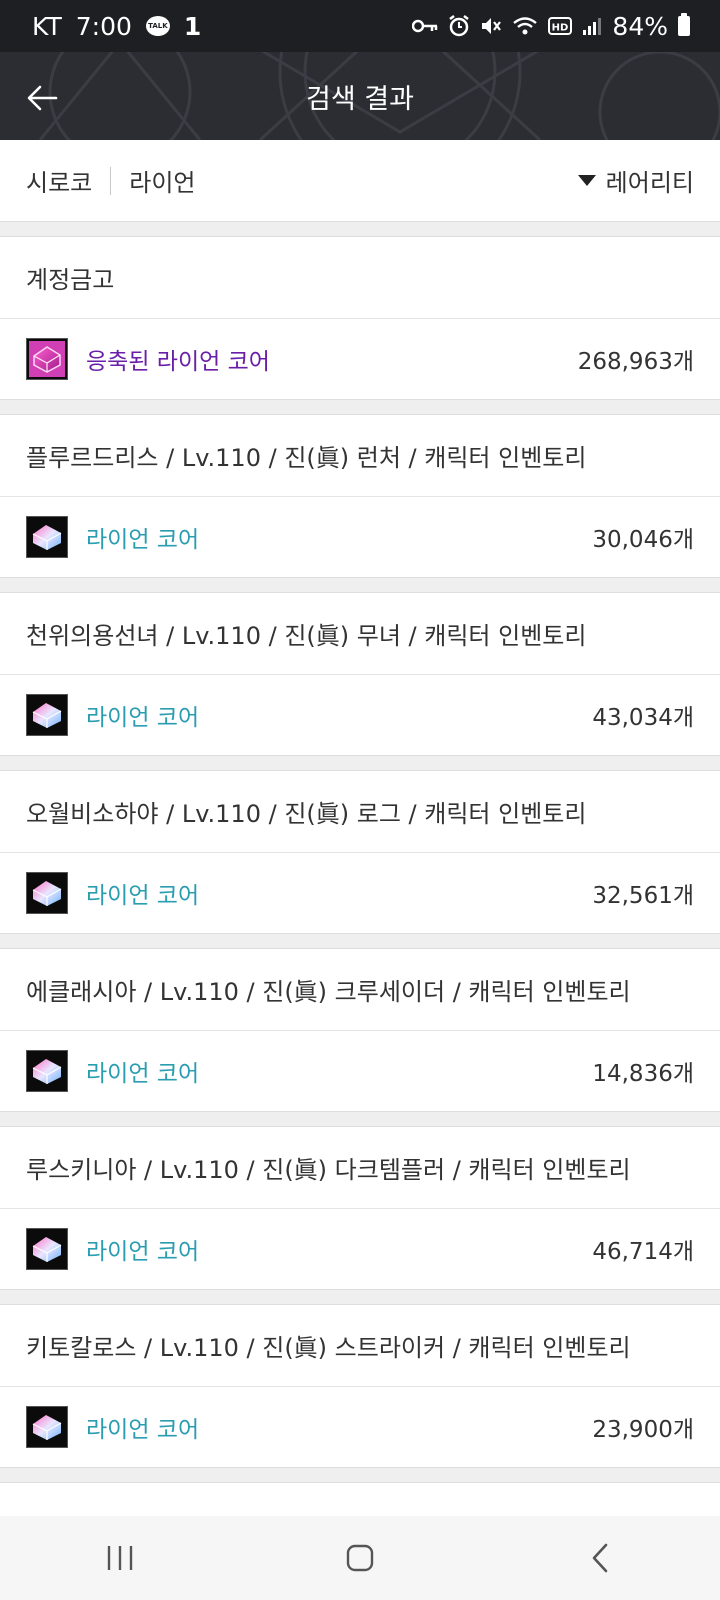 This screenshot has width=720, height=1600. Describe the element at coordinates (360, 1427) in the screenshot. I see `list-item: 라이언 코어 23,900개` at that location.